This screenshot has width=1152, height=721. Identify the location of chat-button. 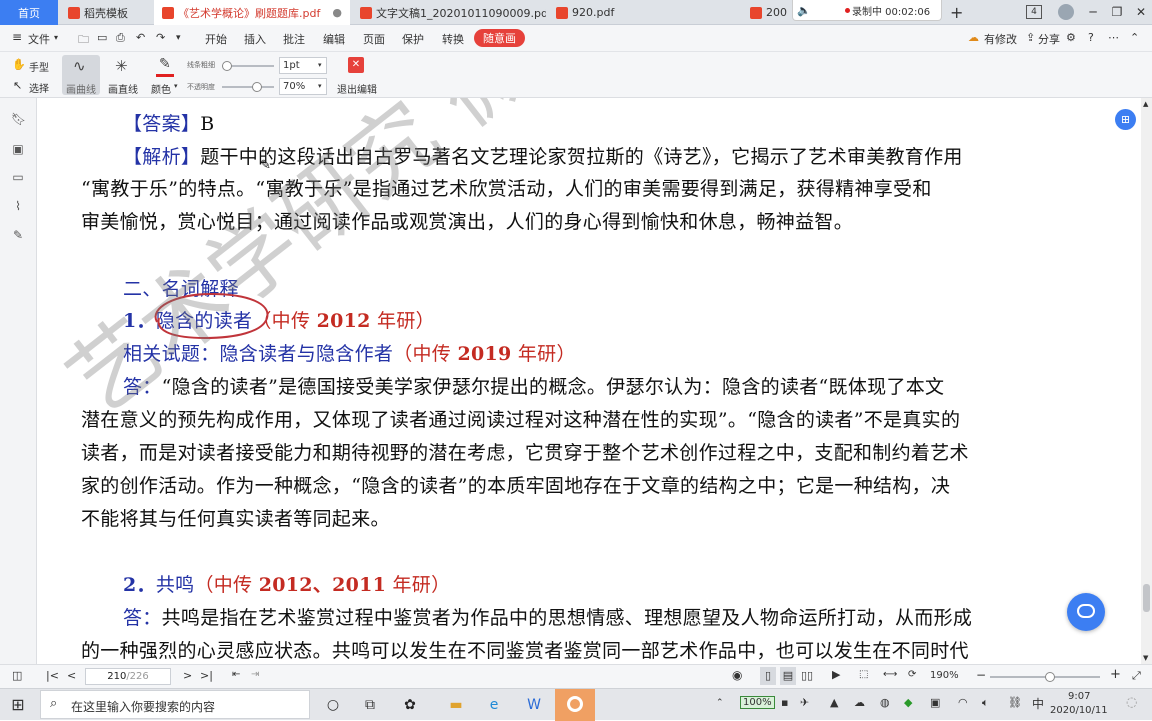
(1086, 612).